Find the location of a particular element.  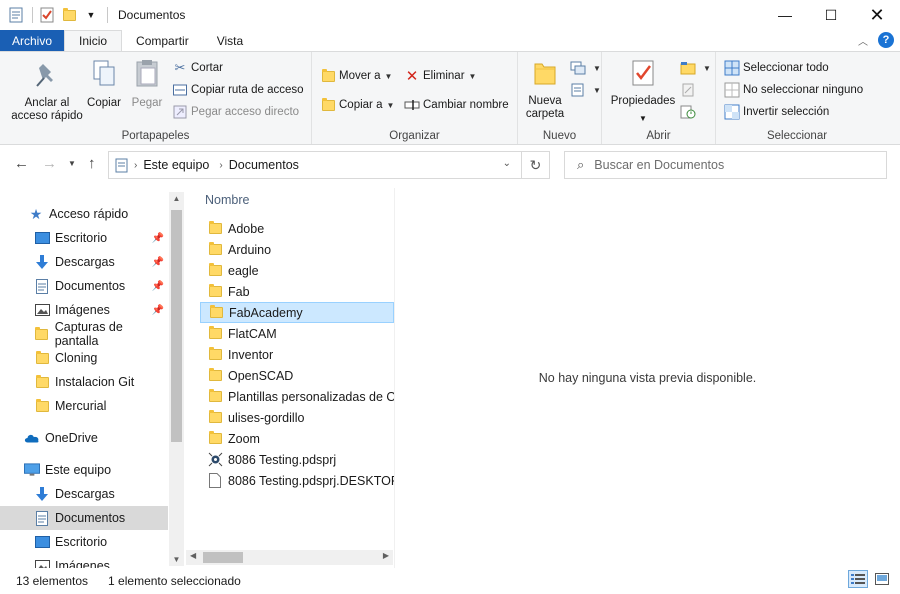

group-label: Organizar is located at coordinates (414, 136).